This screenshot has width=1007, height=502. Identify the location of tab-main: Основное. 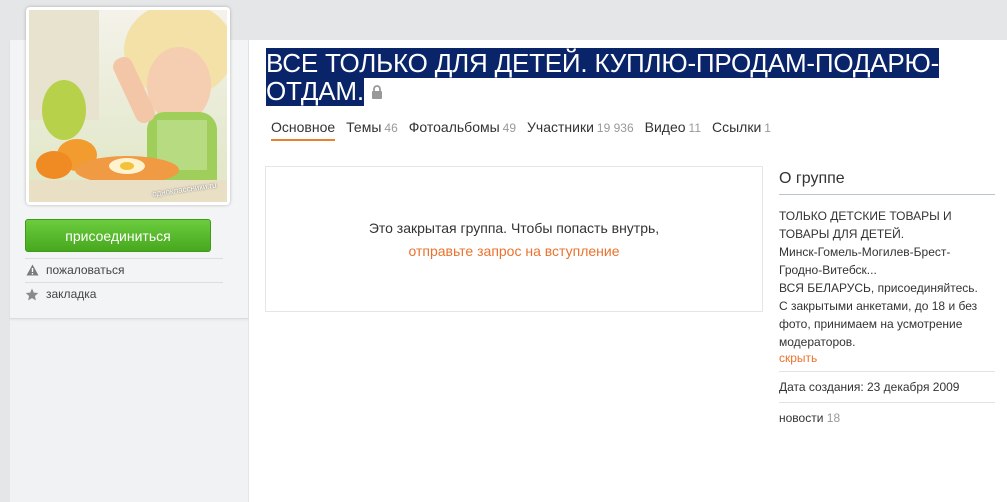
(303, 130).